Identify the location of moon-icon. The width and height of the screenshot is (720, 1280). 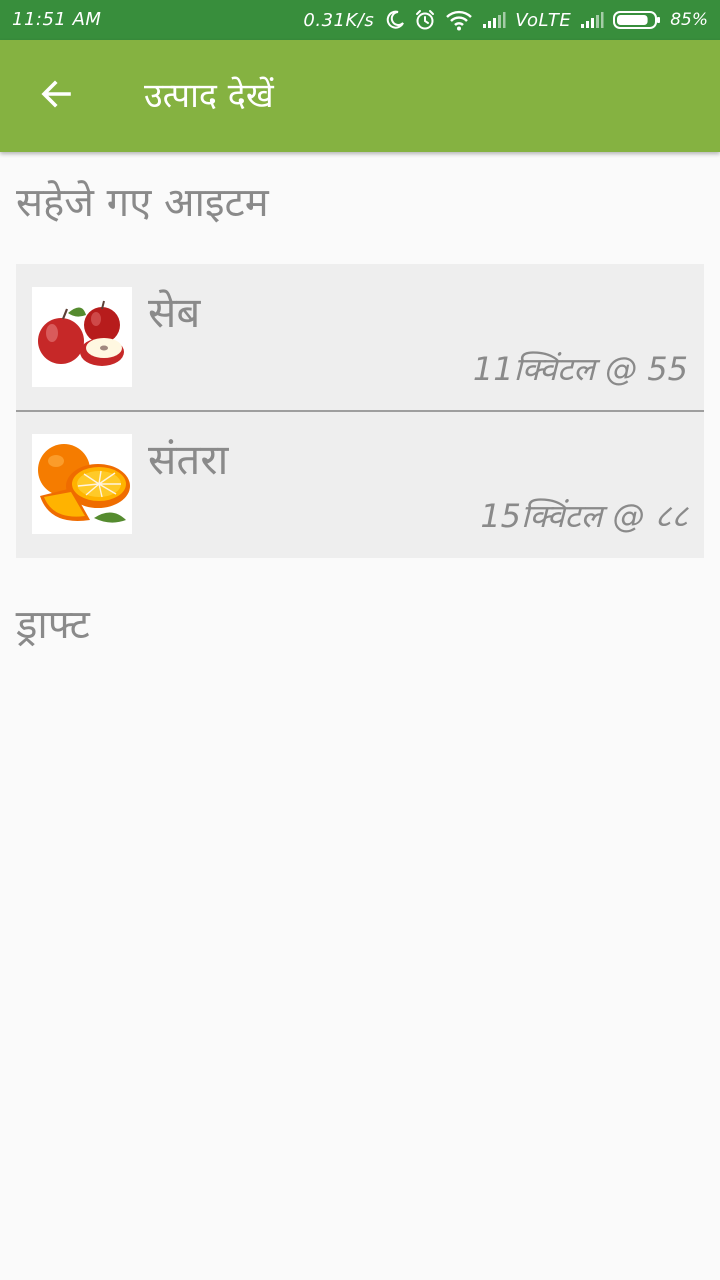
(395, 20).